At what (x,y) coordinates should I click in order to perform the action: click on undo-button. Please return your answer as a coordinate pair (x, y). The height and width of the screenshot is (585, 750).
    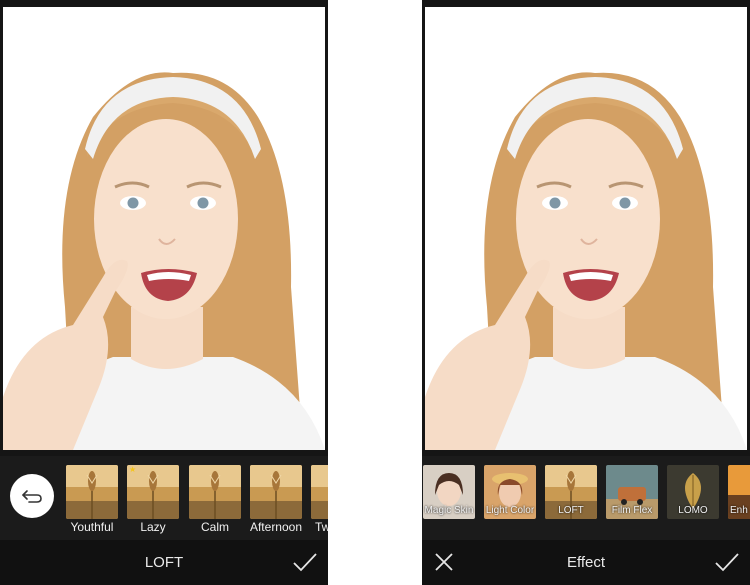
    Looking at the image, I should click on (32, 496).